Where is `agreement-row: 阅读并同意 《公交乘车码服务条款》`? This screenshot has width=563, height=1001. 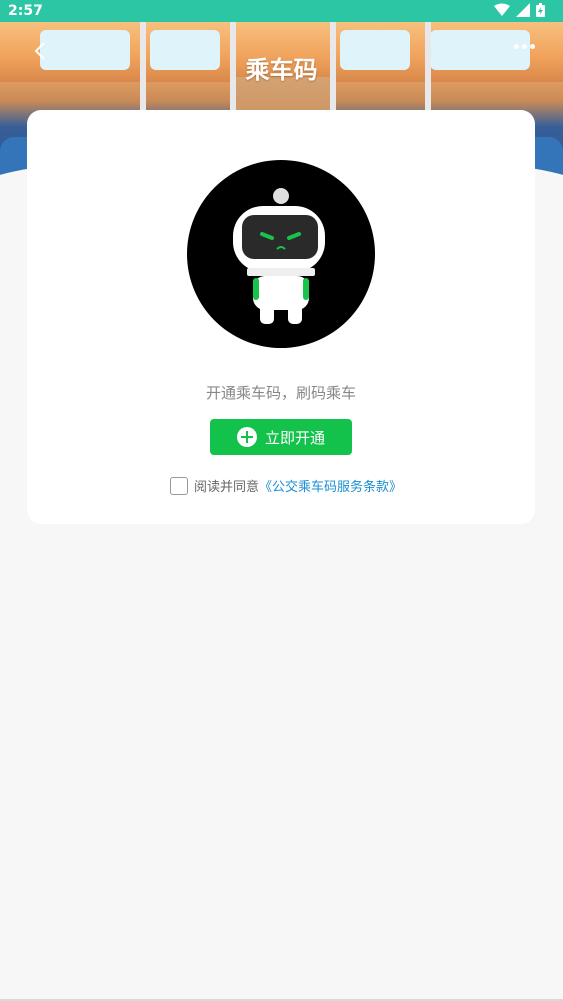 agreement-row: 阅读并同意 《公交乘车码服务条款》 is located at coordinates (286, 485).